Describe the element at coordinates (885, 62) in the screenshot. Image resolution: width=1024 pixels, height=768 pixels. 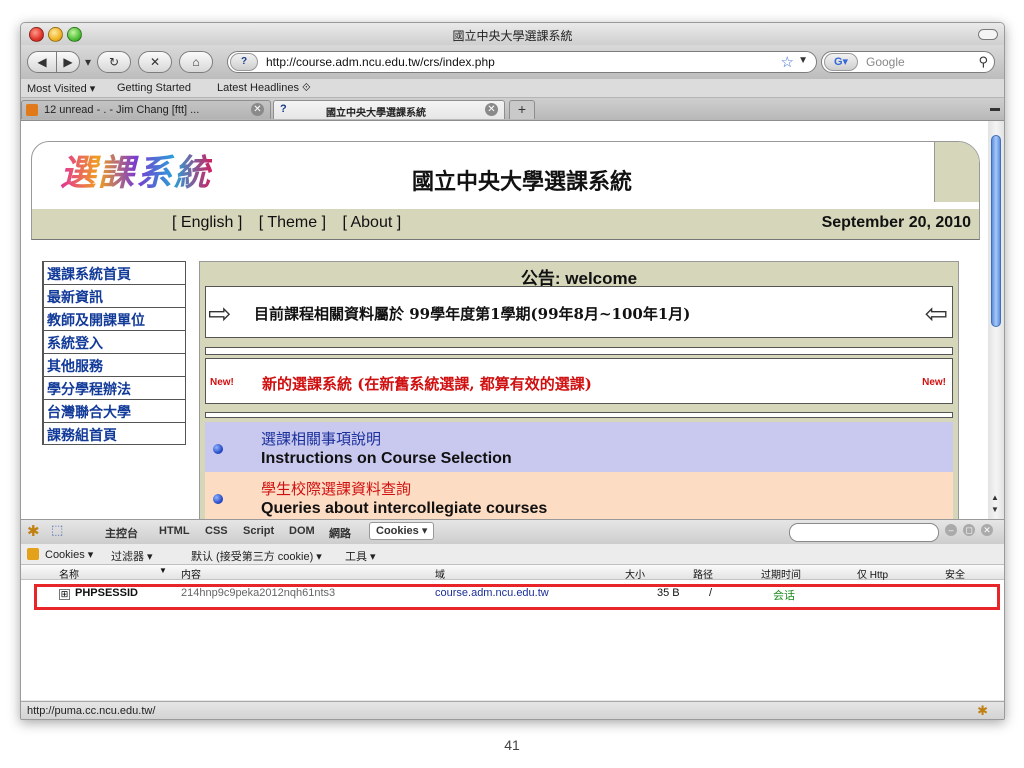
I see `search-placeholder: Google` at that location.